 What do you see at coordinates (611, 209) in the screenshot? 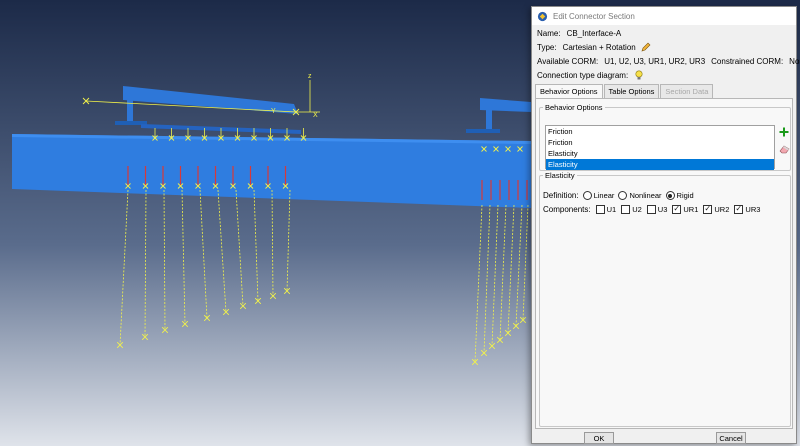
I see `component-label: U1` at bounding box center [611, 209].